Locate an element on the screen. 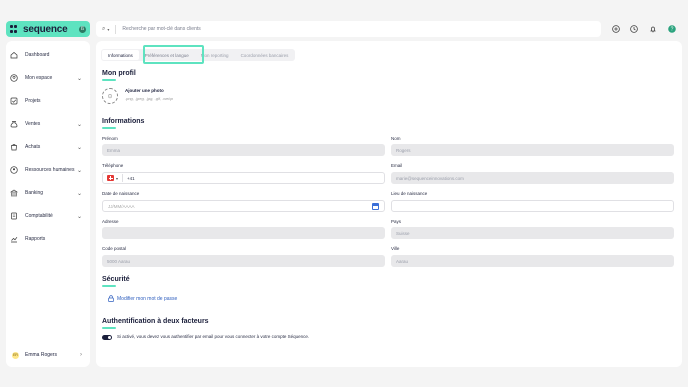 Image resolution: width=688 pixels, height=387 pixels. lock-icon is located at coordinates (111, 298).